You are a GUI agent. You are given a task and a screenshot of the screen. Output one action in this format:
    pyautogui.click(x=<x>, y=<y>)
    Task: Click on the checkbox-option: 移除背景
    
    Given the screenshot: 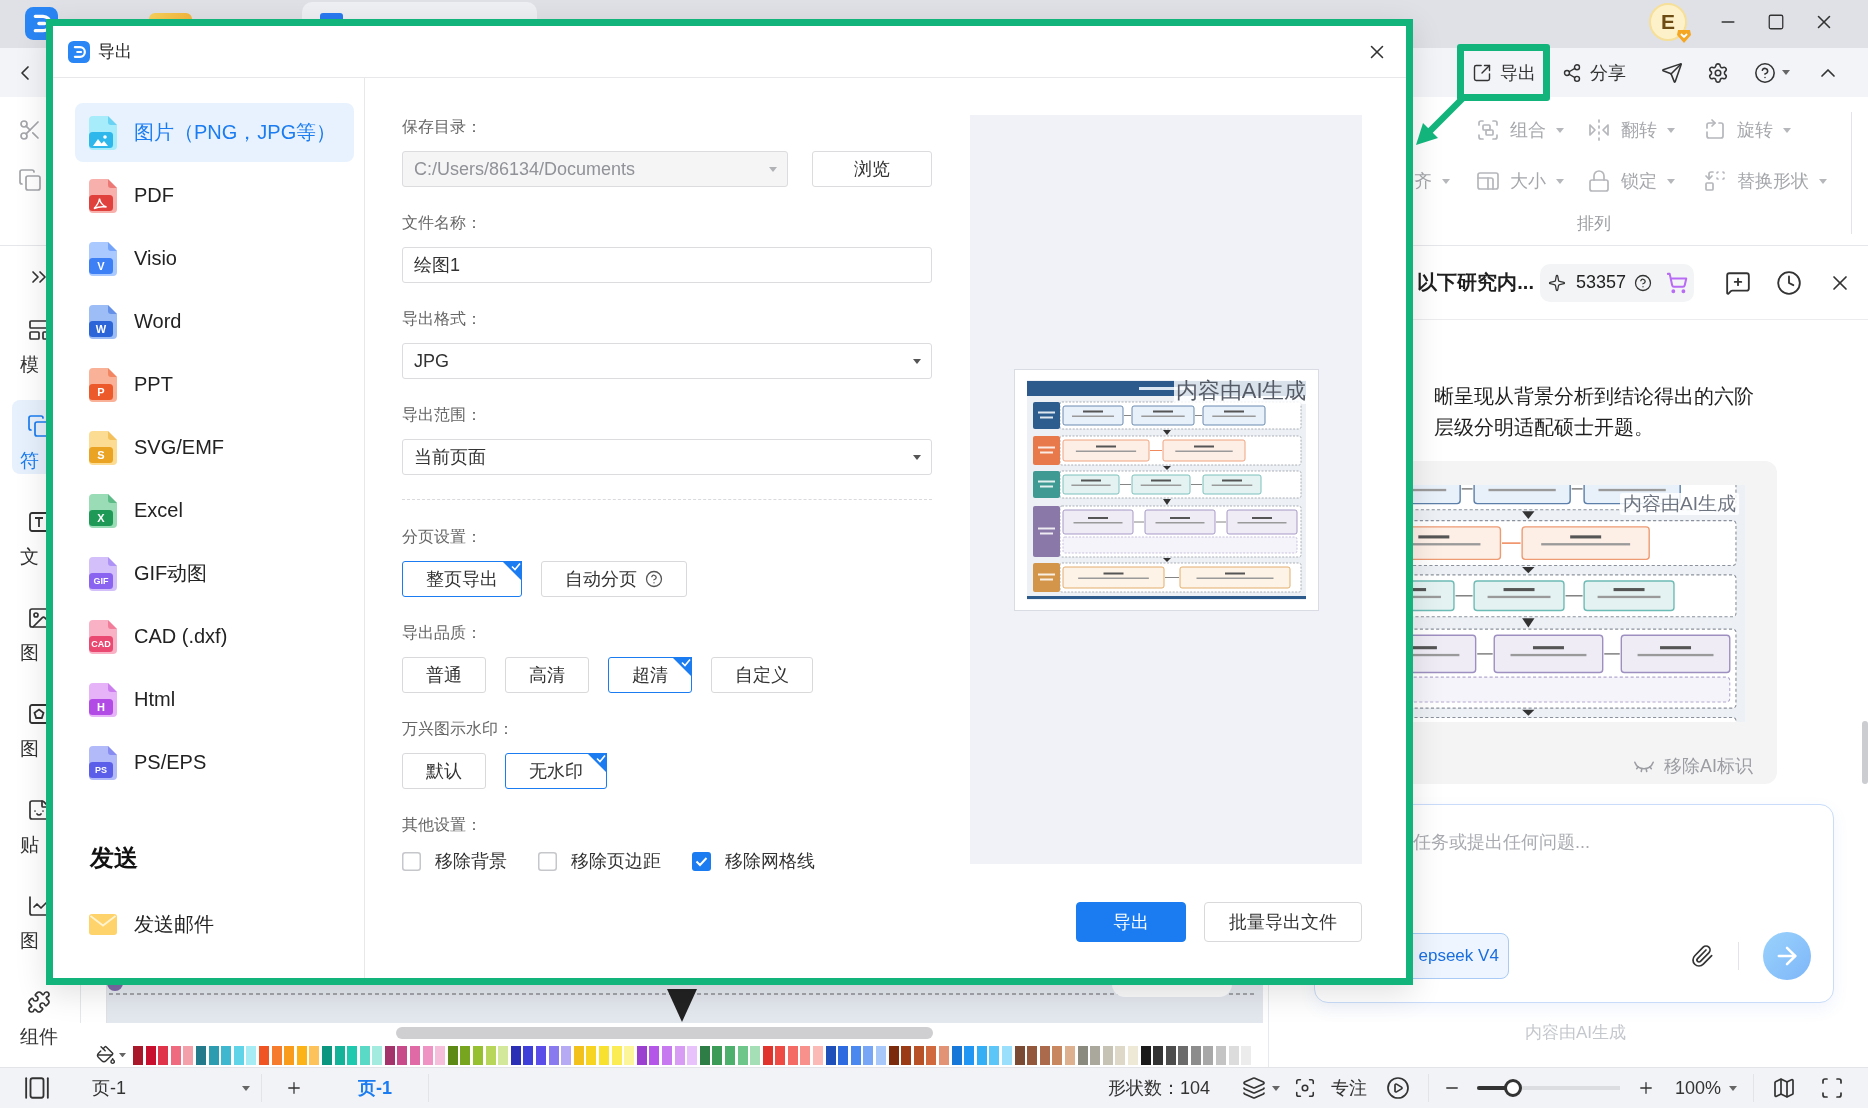 What is the action you would take?
    pyautogui.click(x=454, y=861)
    